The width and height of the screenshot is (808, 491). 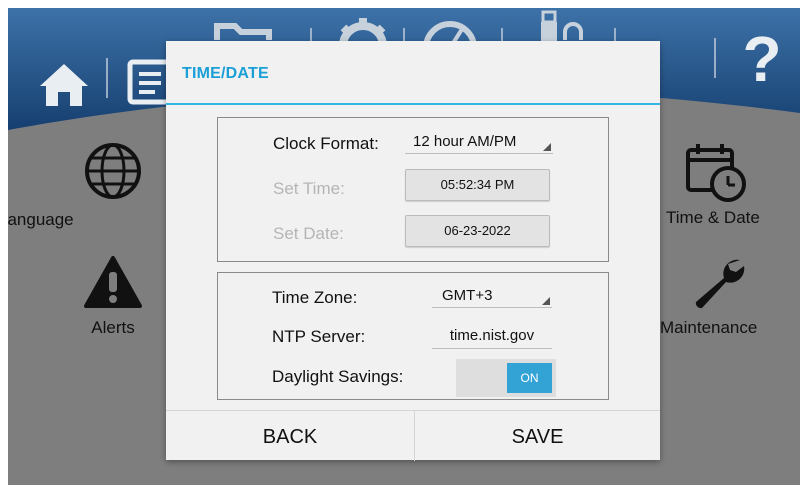 What do you see at coordinates (720, 284) in the screenshot?
I see `wrench-icon` at bounding box center [720, 284].